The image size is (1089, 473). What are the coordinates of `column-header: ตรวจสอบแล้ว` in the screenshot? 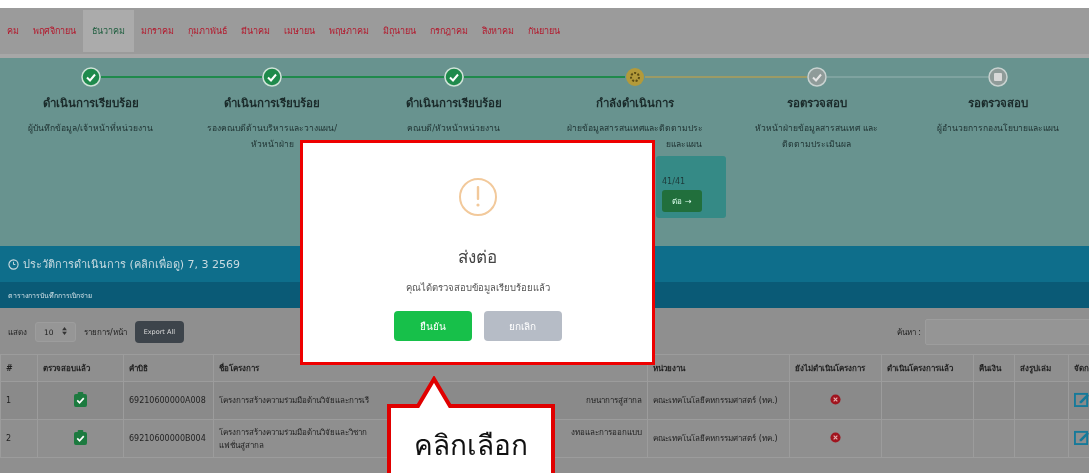 It's located at (80, 368).